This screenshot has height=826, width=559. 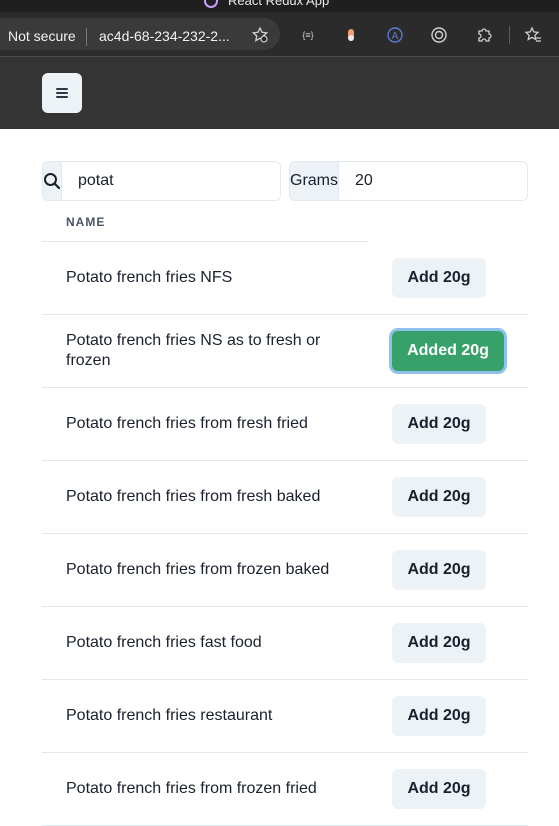 I want to click on food-name: Potato french fries from frozen baked, so click(x=198, y=569).